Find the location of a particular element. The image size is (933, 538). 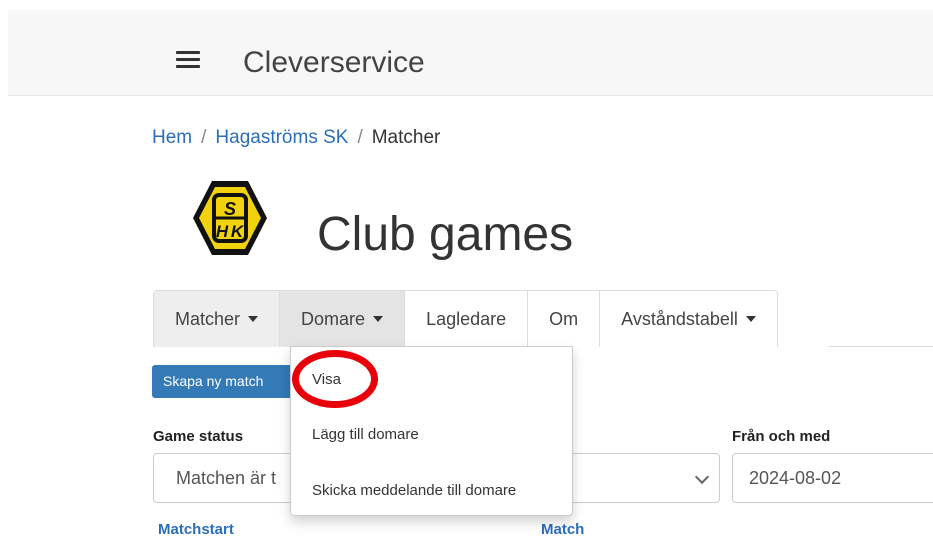

tab-label: Domare is located at coordinates (333, 318).